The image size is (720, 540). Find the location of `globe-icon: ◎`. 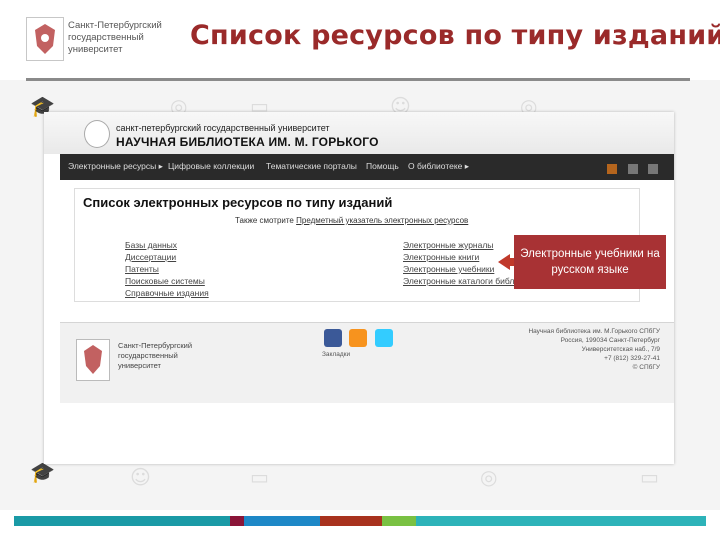

globe-icon: ◎ is located at coordinates (489, 477).